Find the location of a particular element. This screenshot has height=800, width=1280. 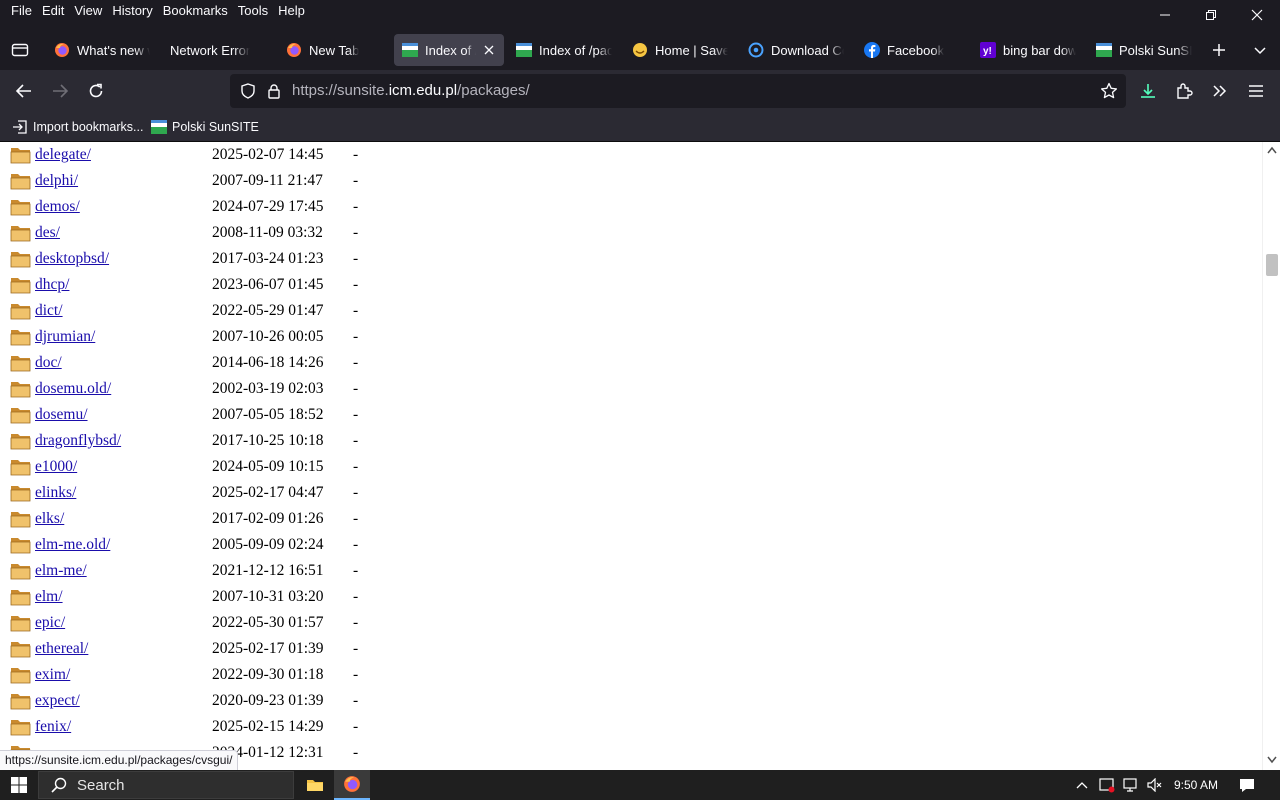

directory-link: exim/ is located at coordinates (52, 675).